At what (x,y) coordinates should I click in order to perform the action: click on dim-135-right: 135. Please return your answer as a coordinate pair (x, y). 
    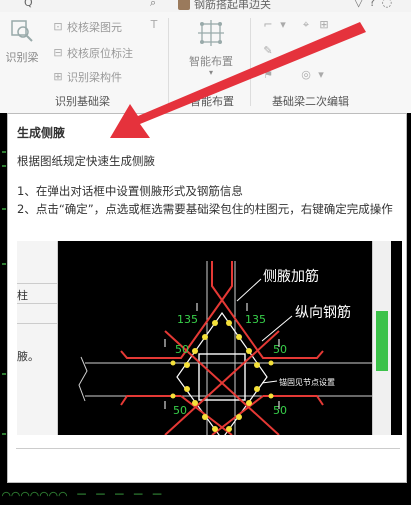
    Looking at the image, I should click on (255, 319).